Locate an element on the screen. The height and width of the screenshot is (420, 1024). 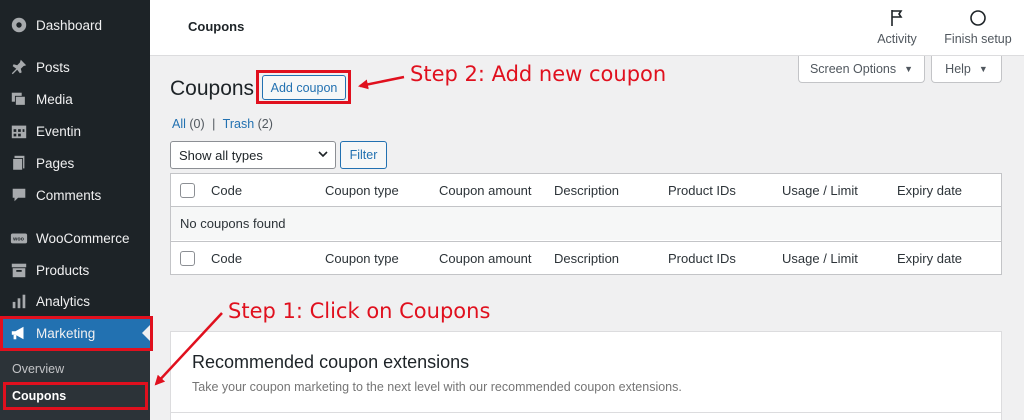
activity-label: Activity is located at coordinates (897, 39).